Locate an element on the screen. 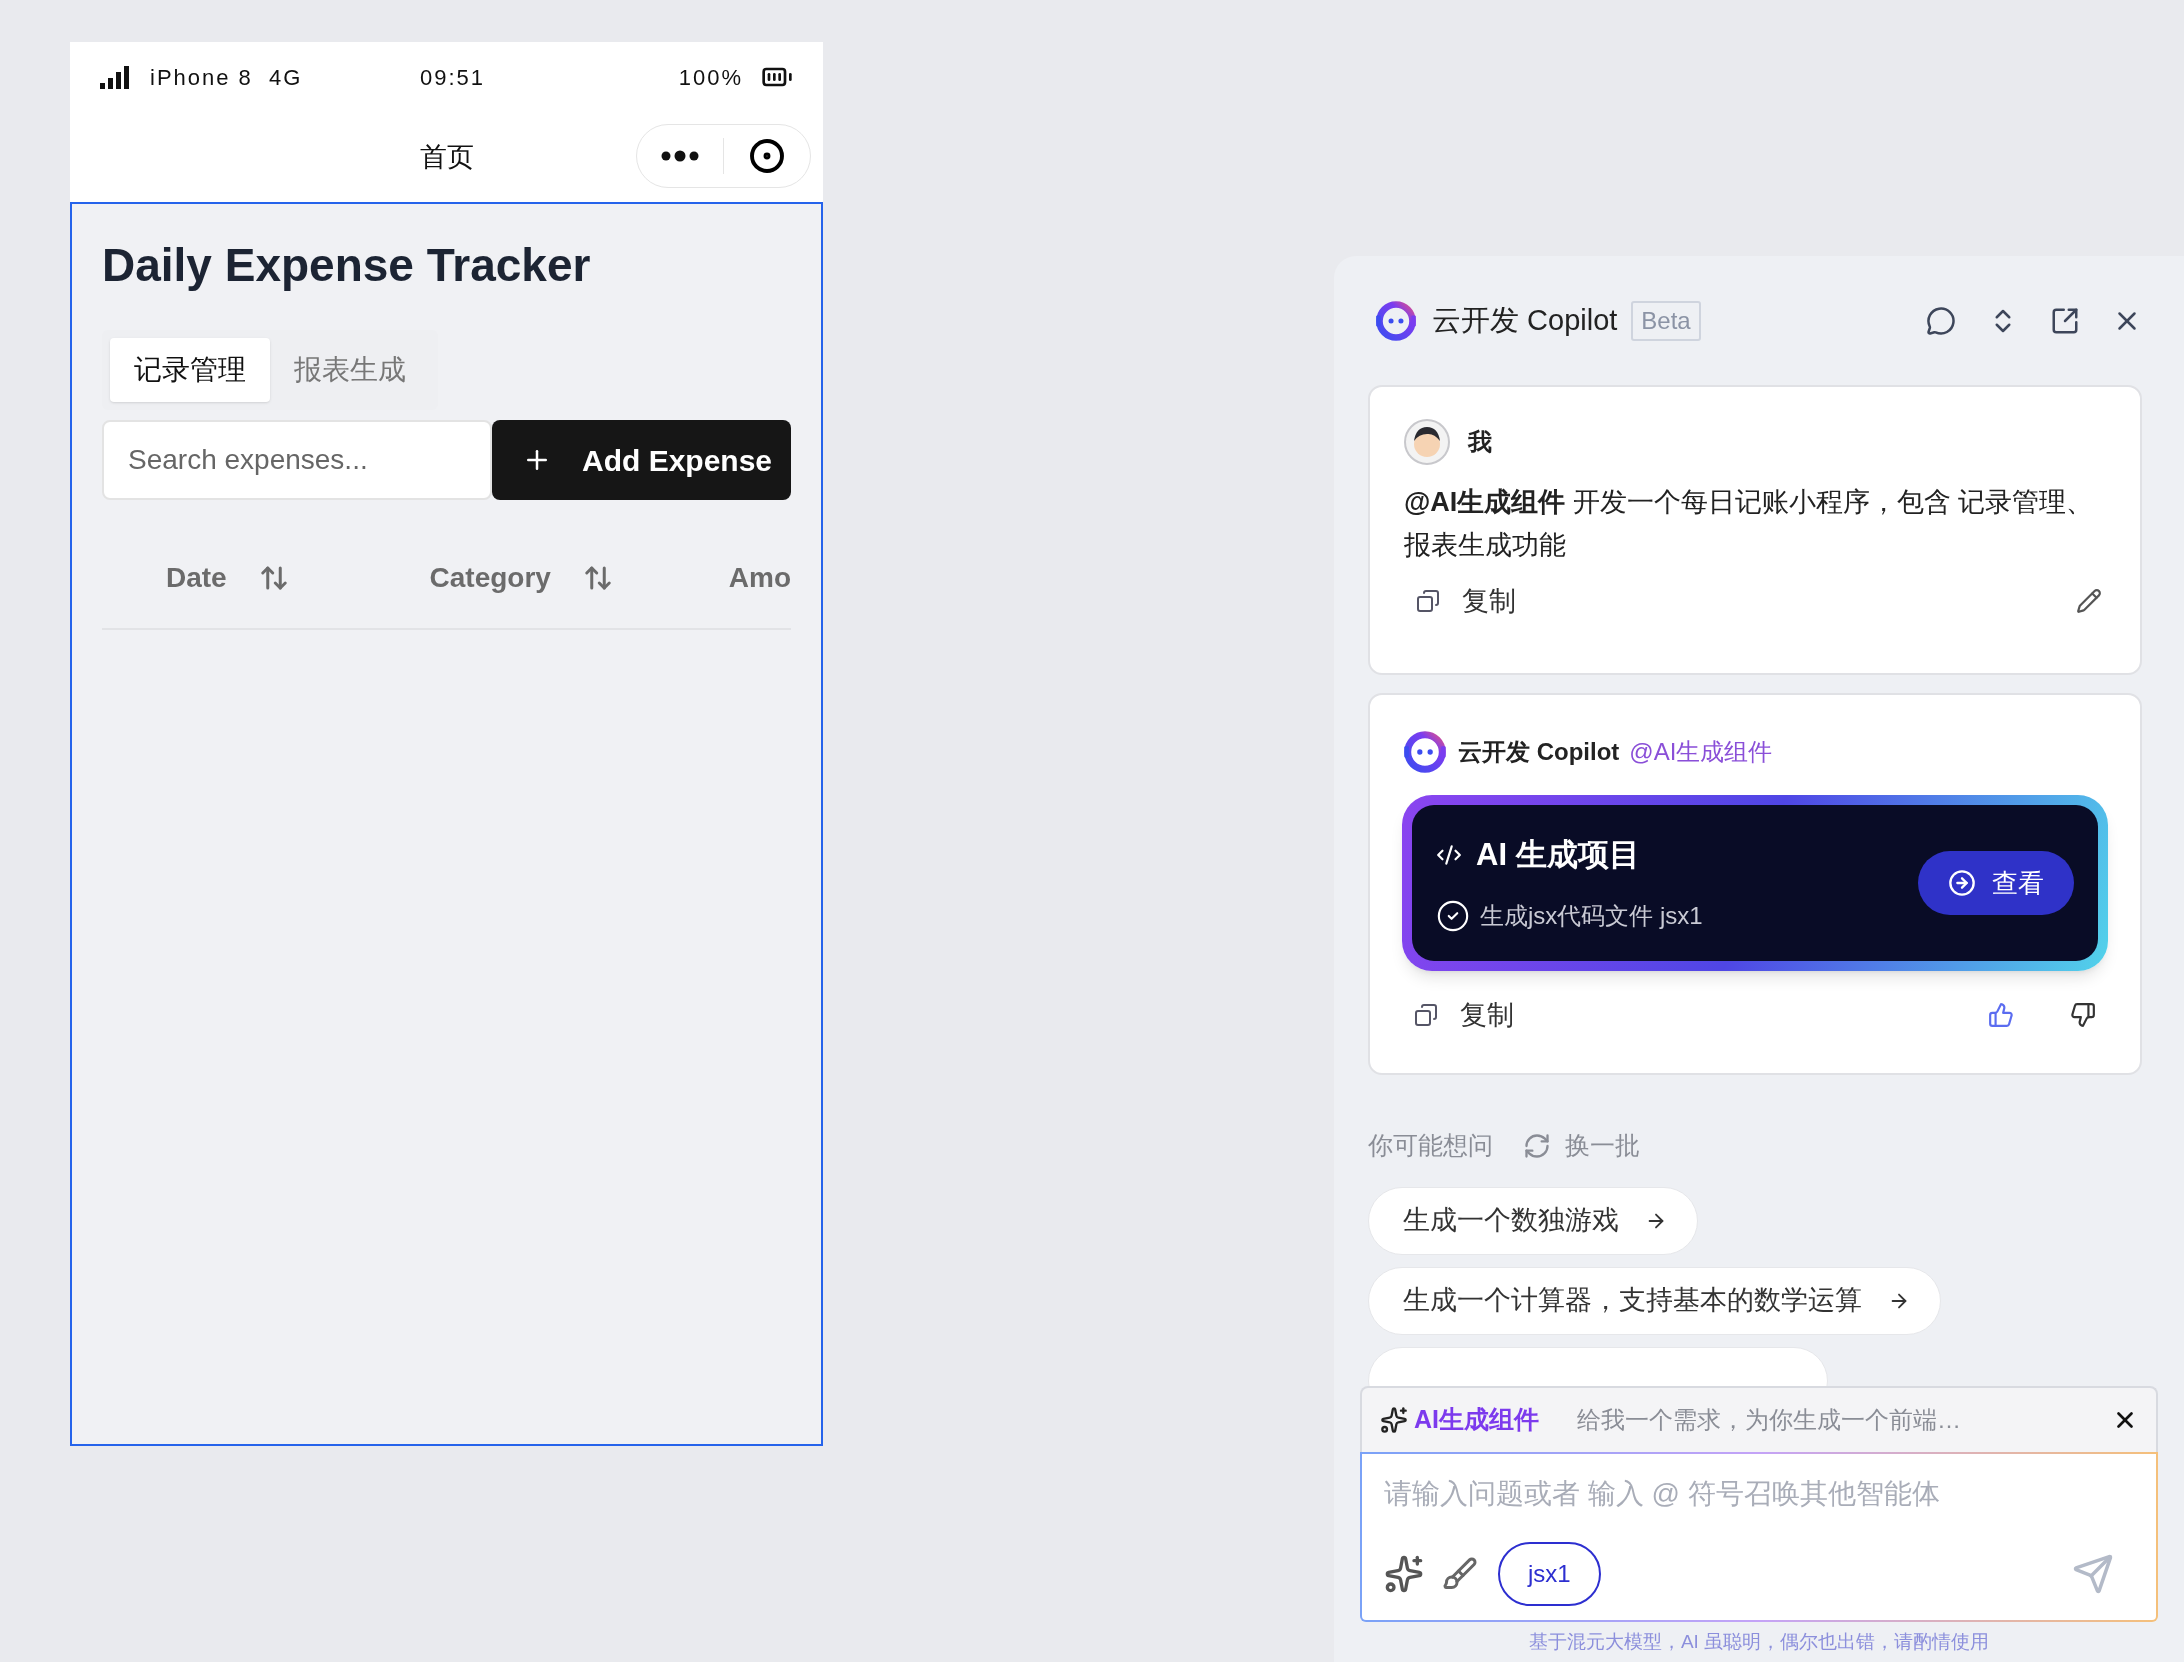  author-name: 我 is located at coordinates (1480, 442).